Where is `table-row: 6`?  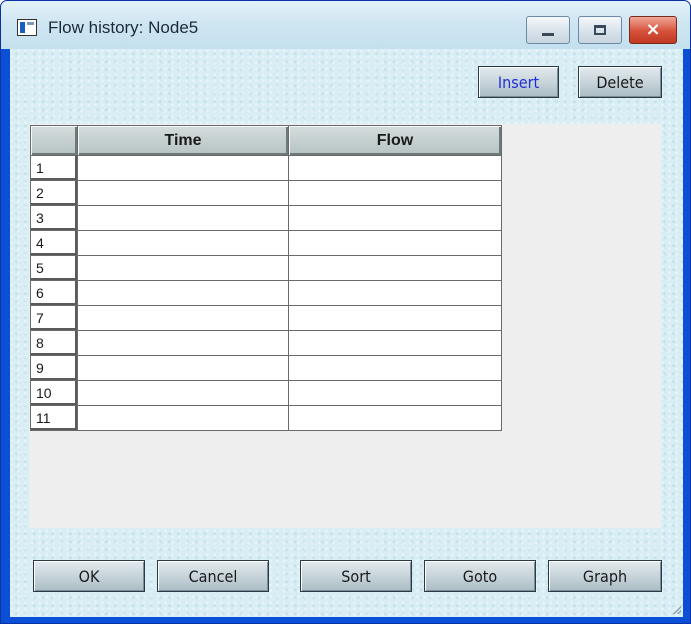 table-row: 6 is located at coordinates (266, 293).